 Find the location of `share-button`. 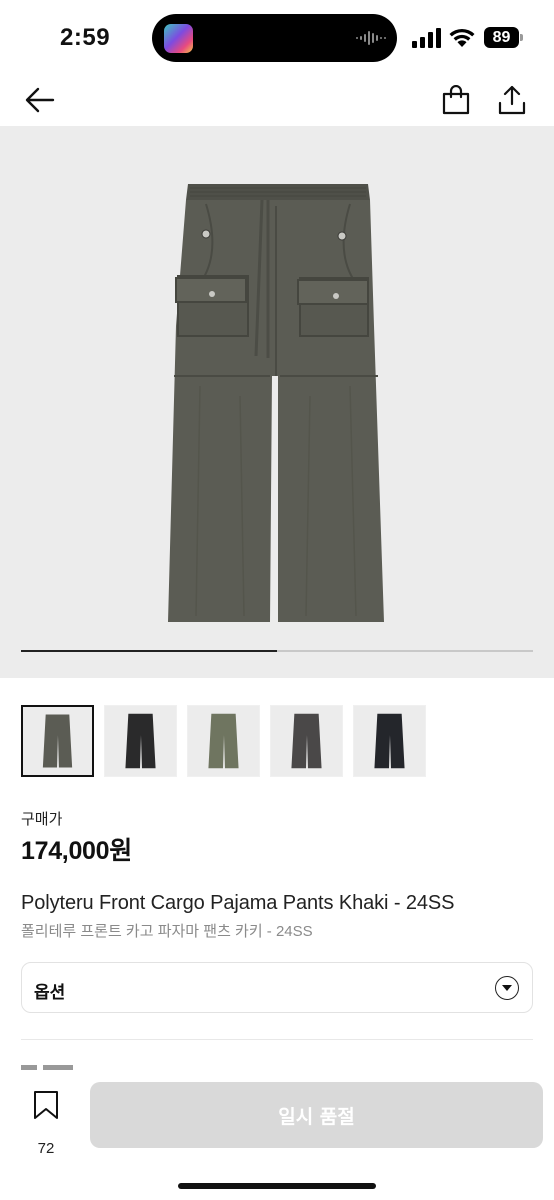

share-button is located at coordinates (512, 100).